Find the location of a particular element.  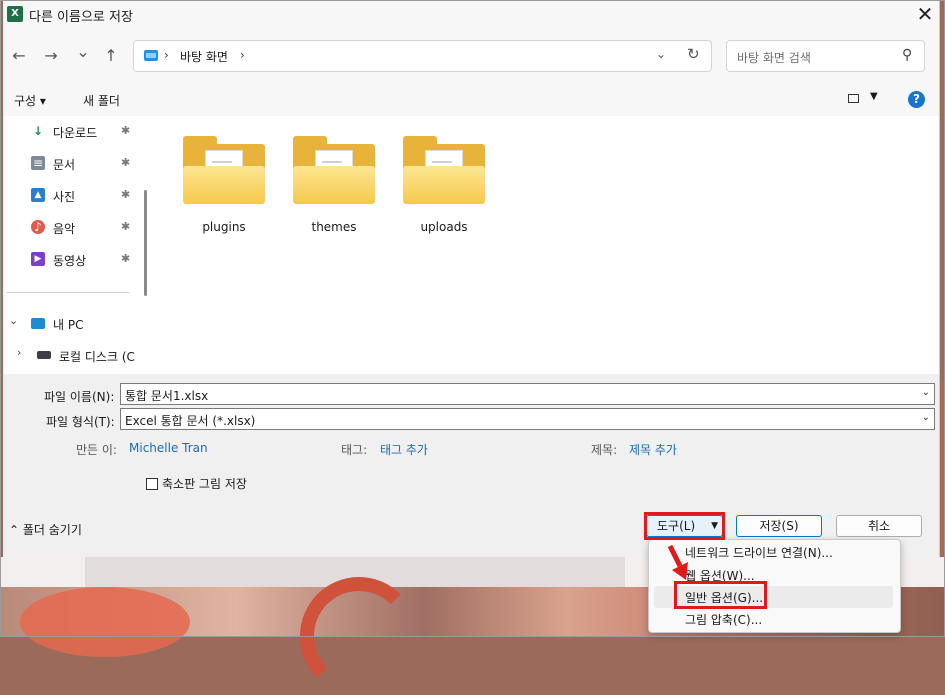

annotation-arrow-icon is located at coordinates (677, 562).